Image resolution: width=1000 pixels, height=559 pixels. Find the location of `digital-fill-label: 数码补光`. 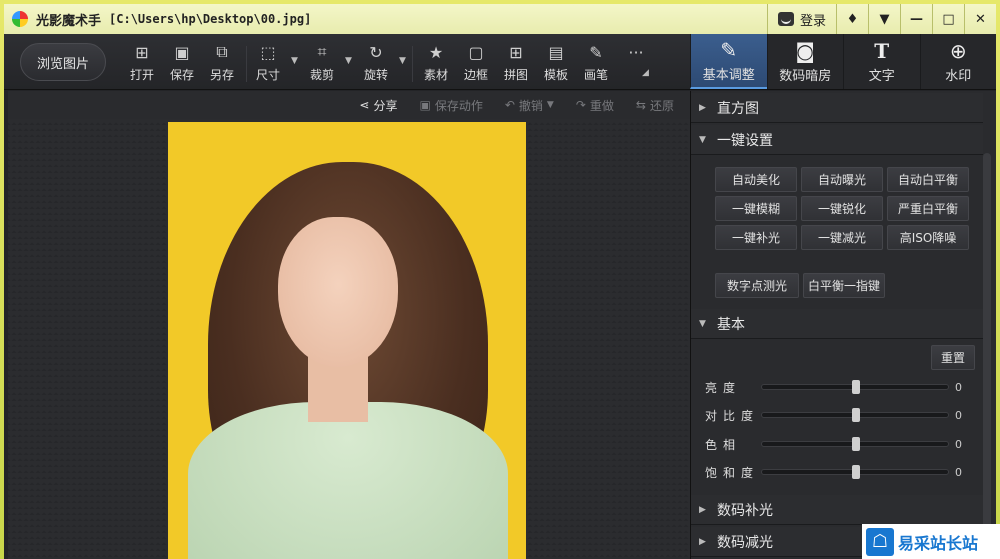

digital-fill-label: 数码补光 is located at coordinates (745, 510).